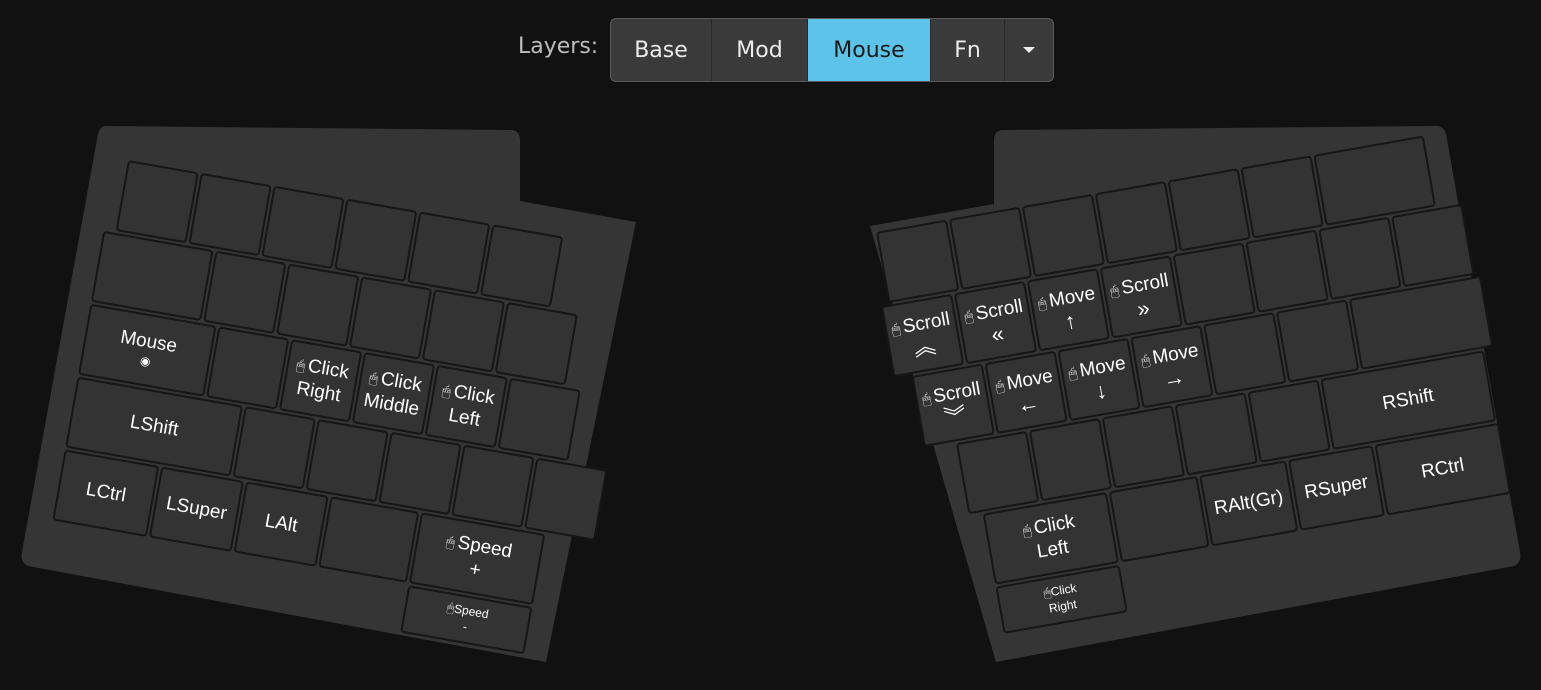 Image resolution: width=1541 pixels, height=690 pixels. I want to click on key-move-left: 🖱Move ←, so click(1026, 392).